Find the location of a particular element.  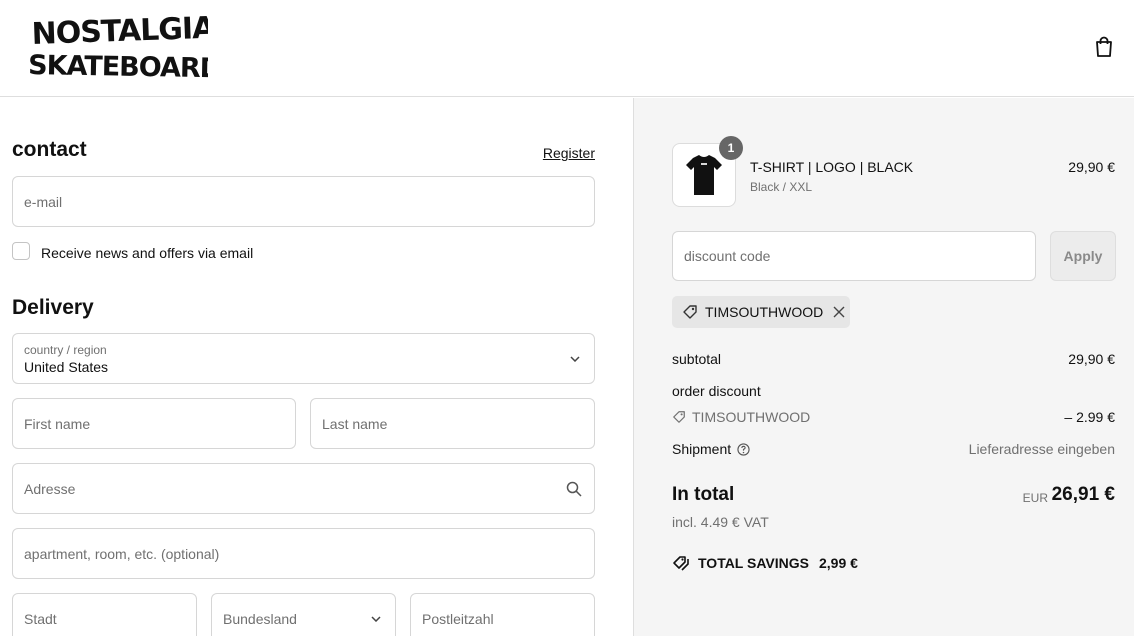

vat-note: incl. 4.49 € VAT is located at coordinates (720, 522).